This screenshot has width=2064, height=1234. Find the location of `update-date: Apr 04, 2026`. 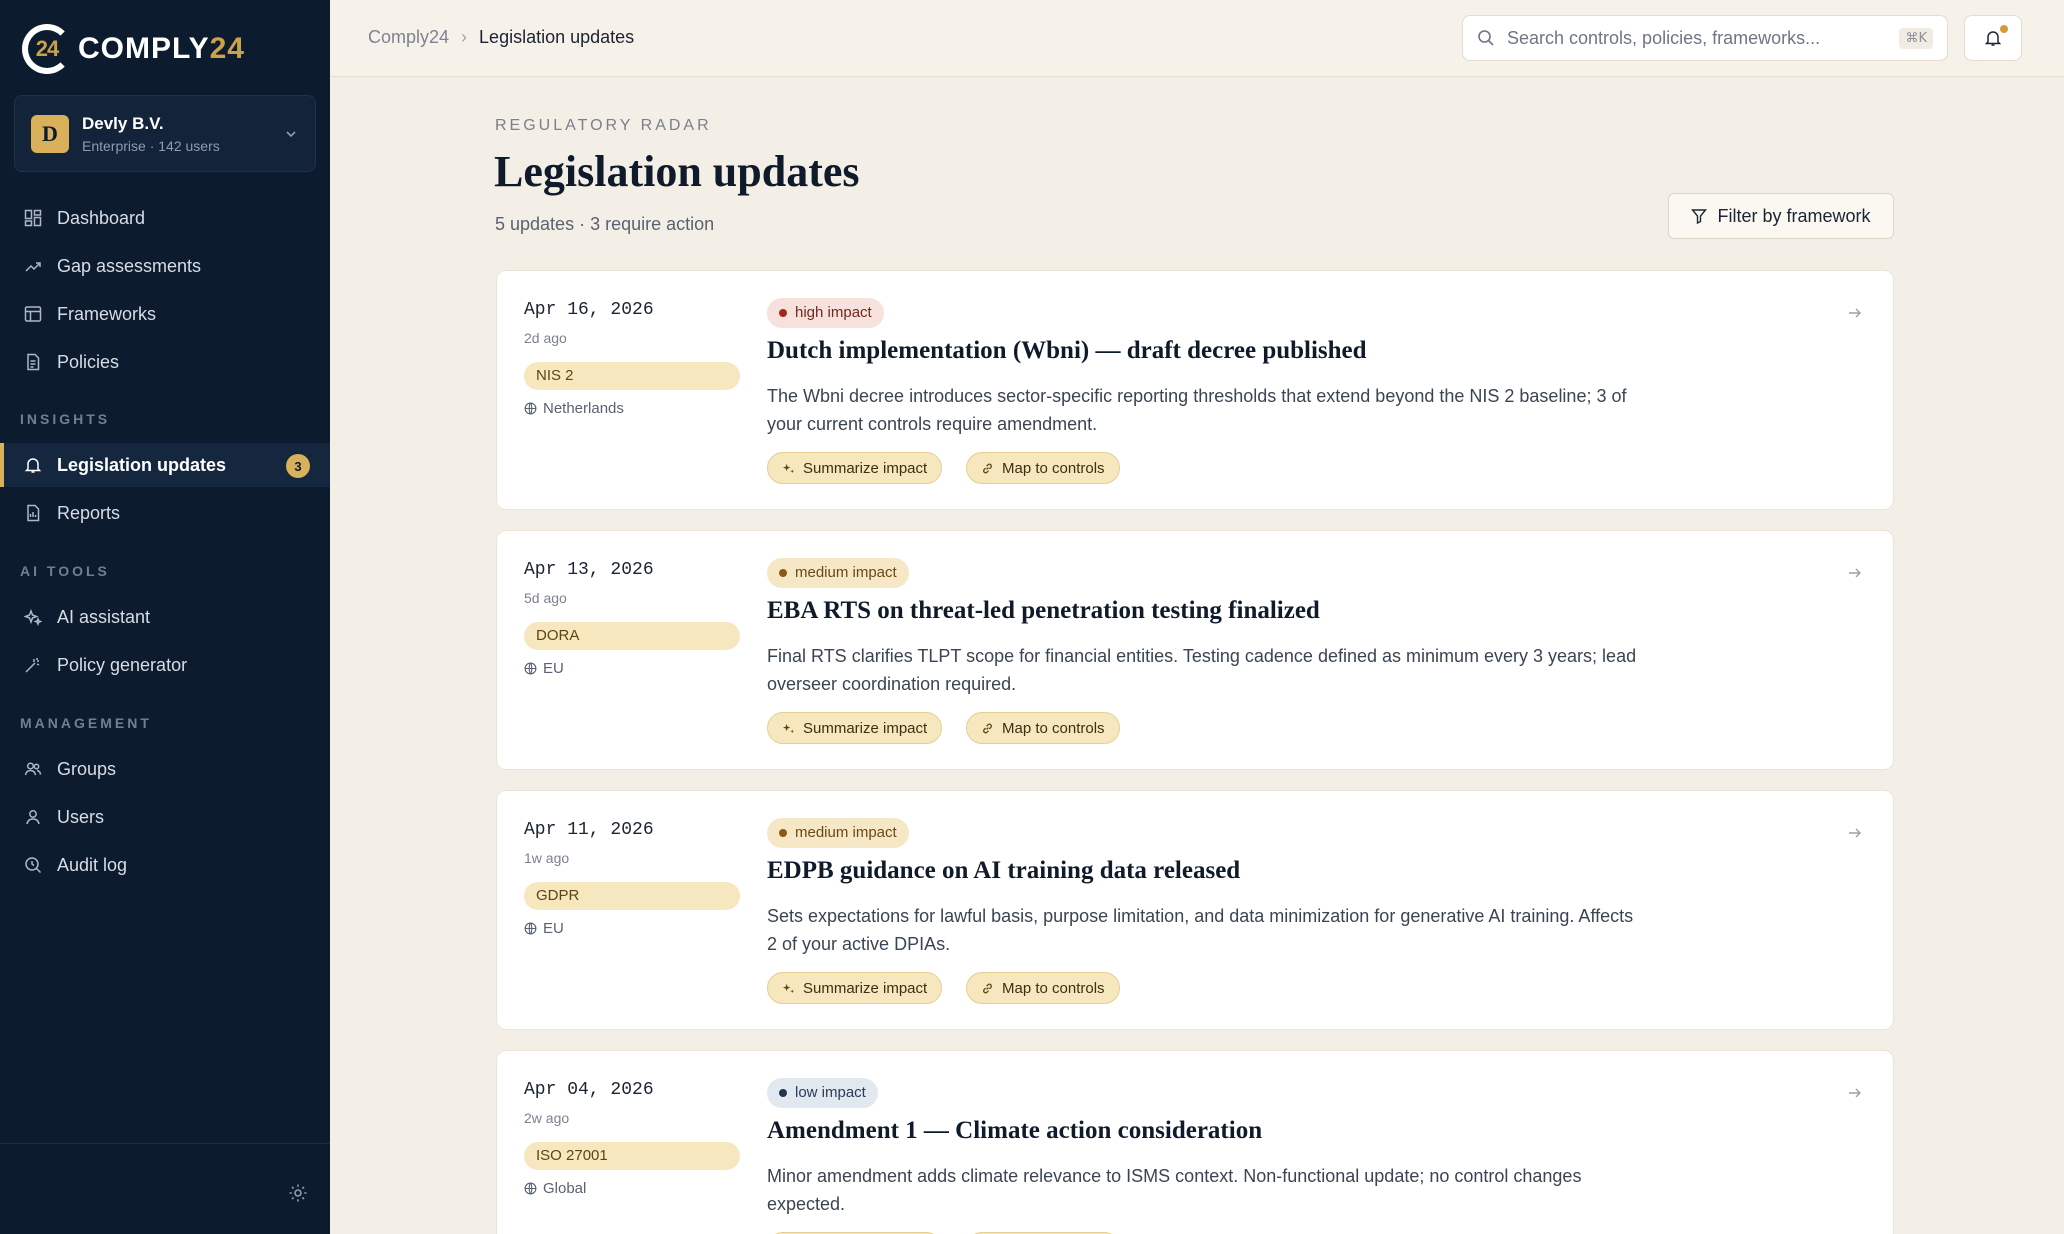

update-date: Apr 04, 2026 is located at coordinates (589, 1090).